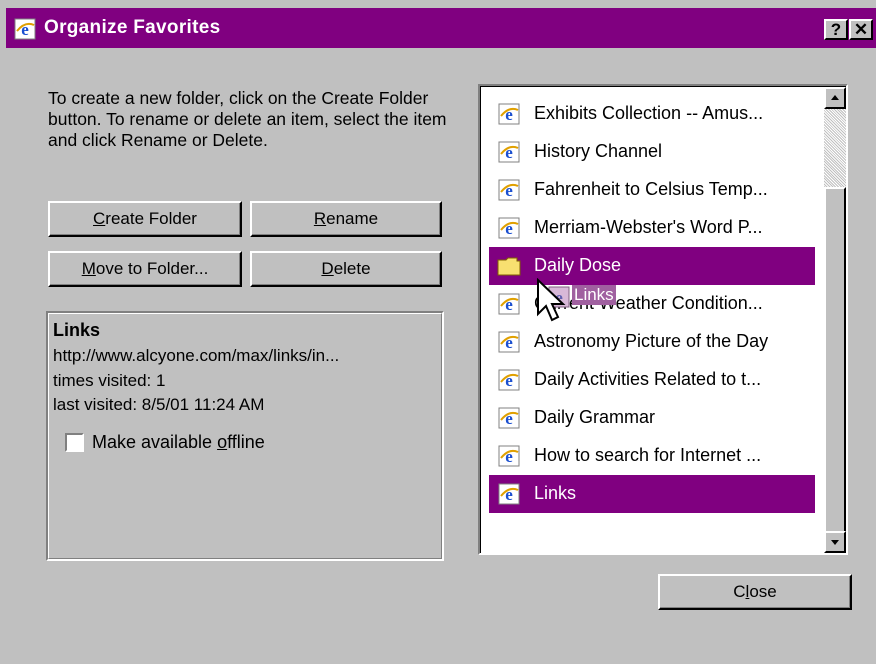 This screenshot has width=876, height=664. Describe the element at coordinates (155, 442) in the screenshot. I see `offline-label-pre: Make available` at that location.